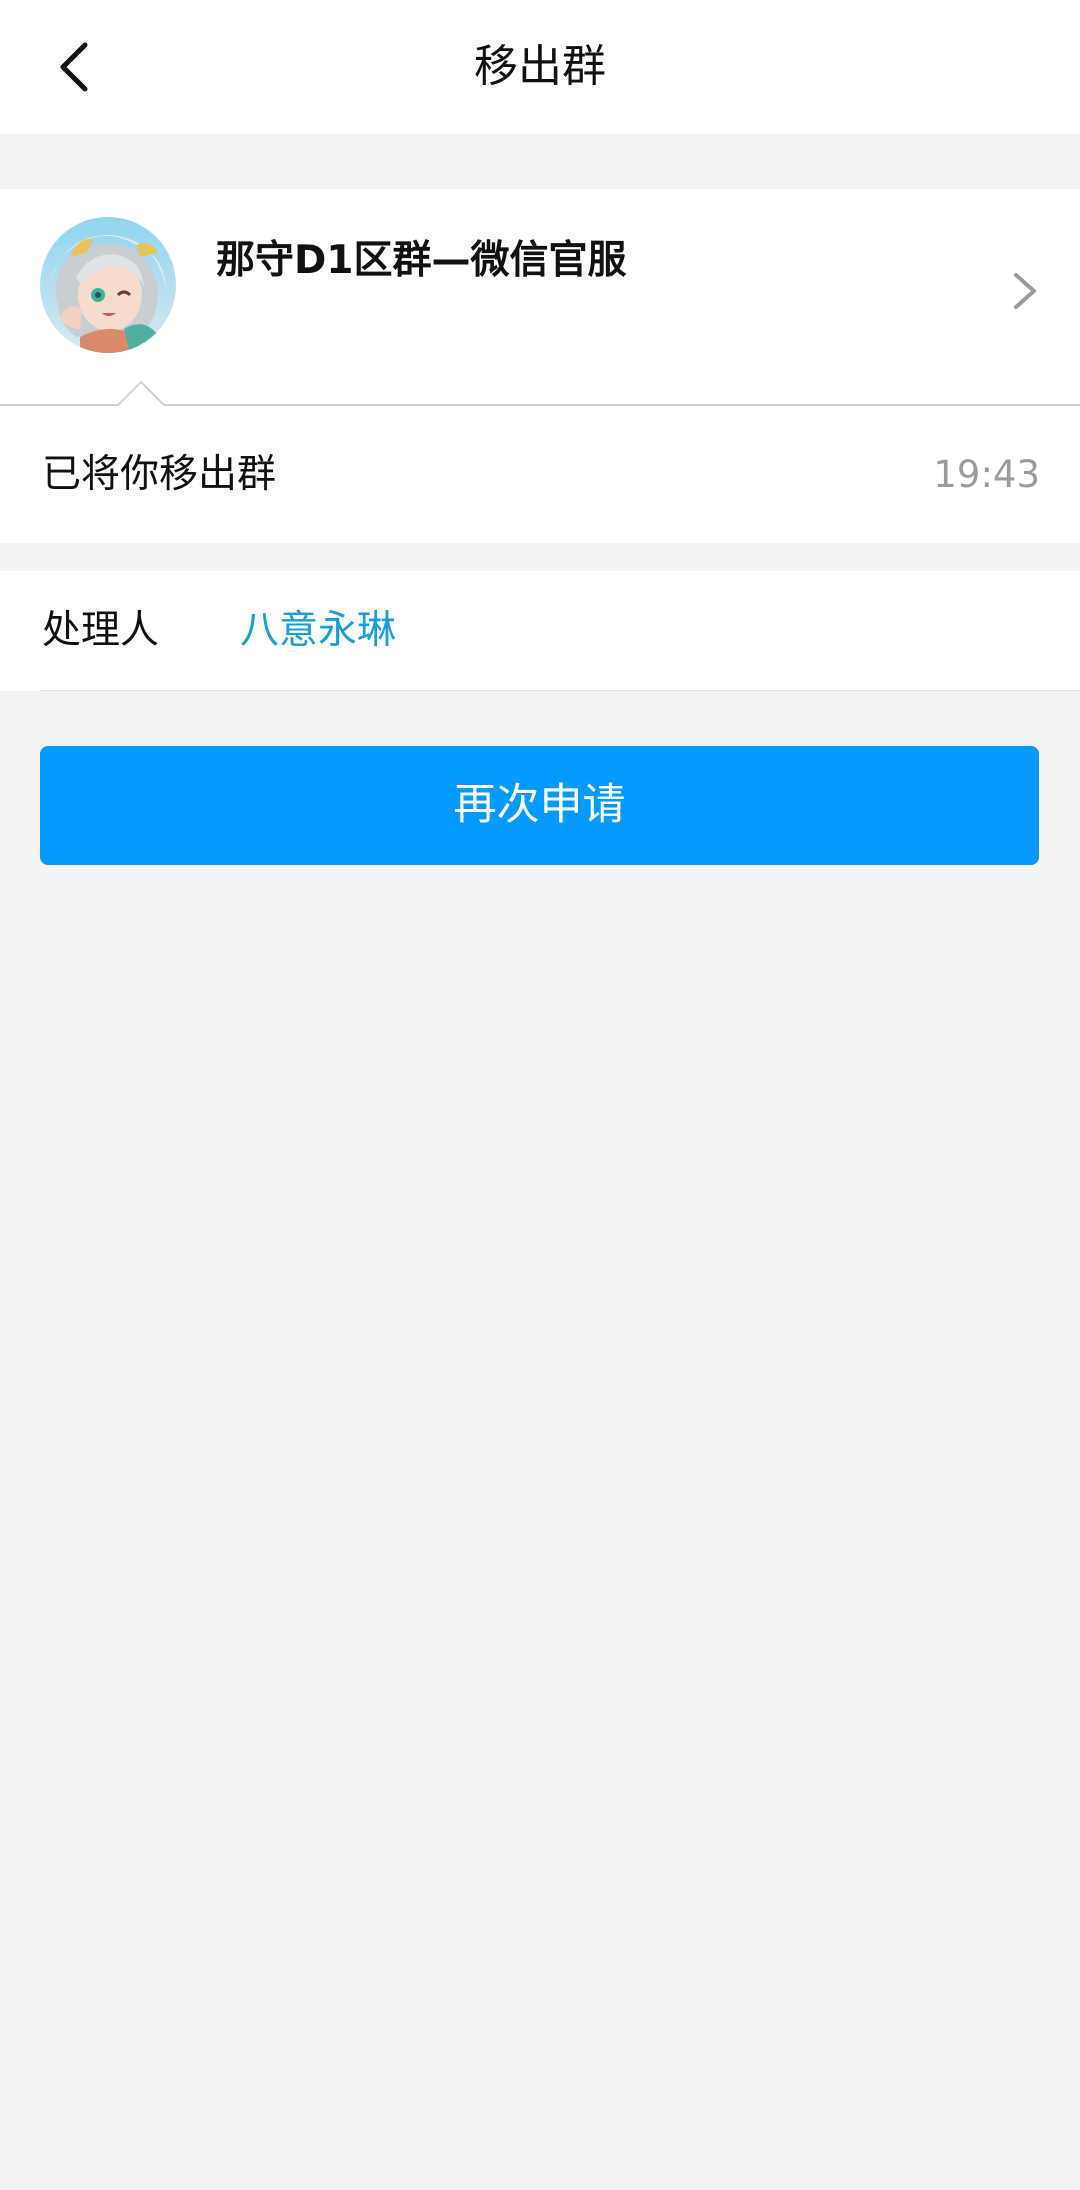  What do you see at coordinates (141, 393) in the screenshot?
I see `pointer-arrow` at bounding box center [141, 393].